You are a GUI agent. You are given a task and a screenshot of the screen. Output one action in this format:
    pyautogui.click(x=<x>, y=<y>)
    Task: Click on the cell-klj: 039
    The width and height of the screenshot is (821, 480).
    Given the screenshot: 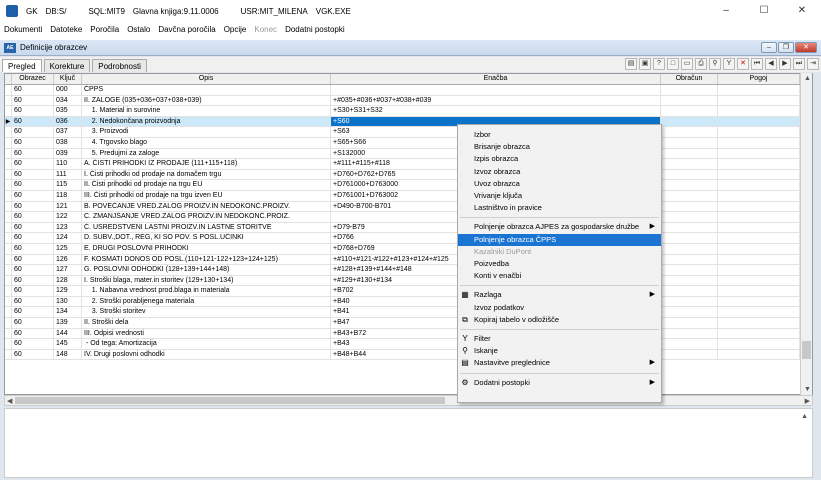 What is the action you would take?
    pyautogui.click(x=68, y=153)
    